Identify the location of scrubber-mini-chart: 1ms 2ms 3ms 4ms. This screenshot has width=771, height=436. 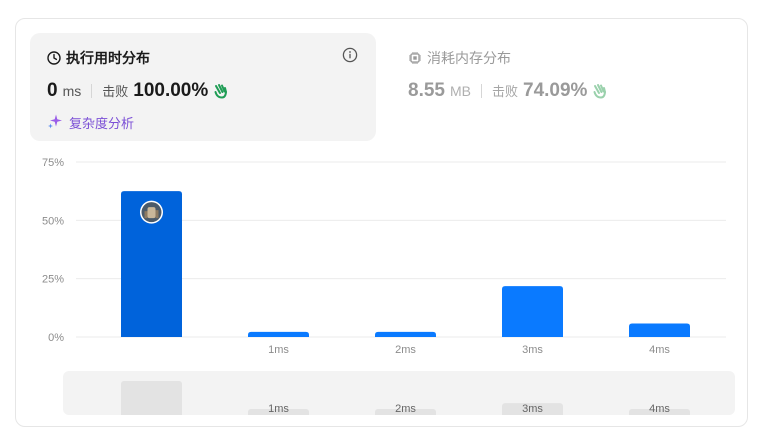
(405, 398).